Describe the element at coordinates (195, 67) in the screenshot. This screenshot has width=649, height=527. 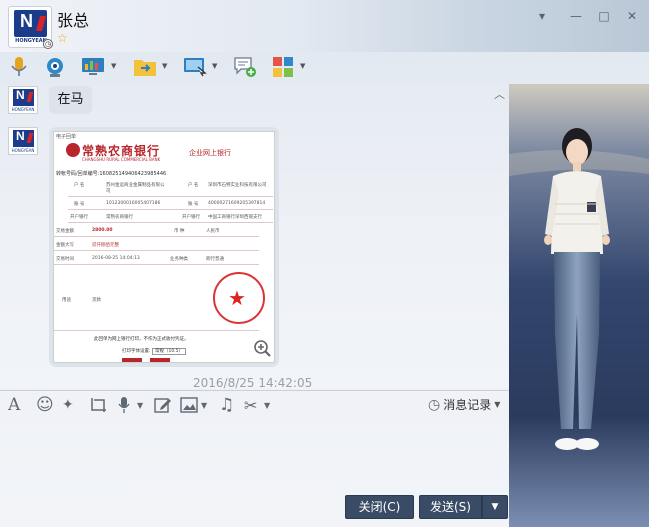
I see `screen-share-icon` at that location.